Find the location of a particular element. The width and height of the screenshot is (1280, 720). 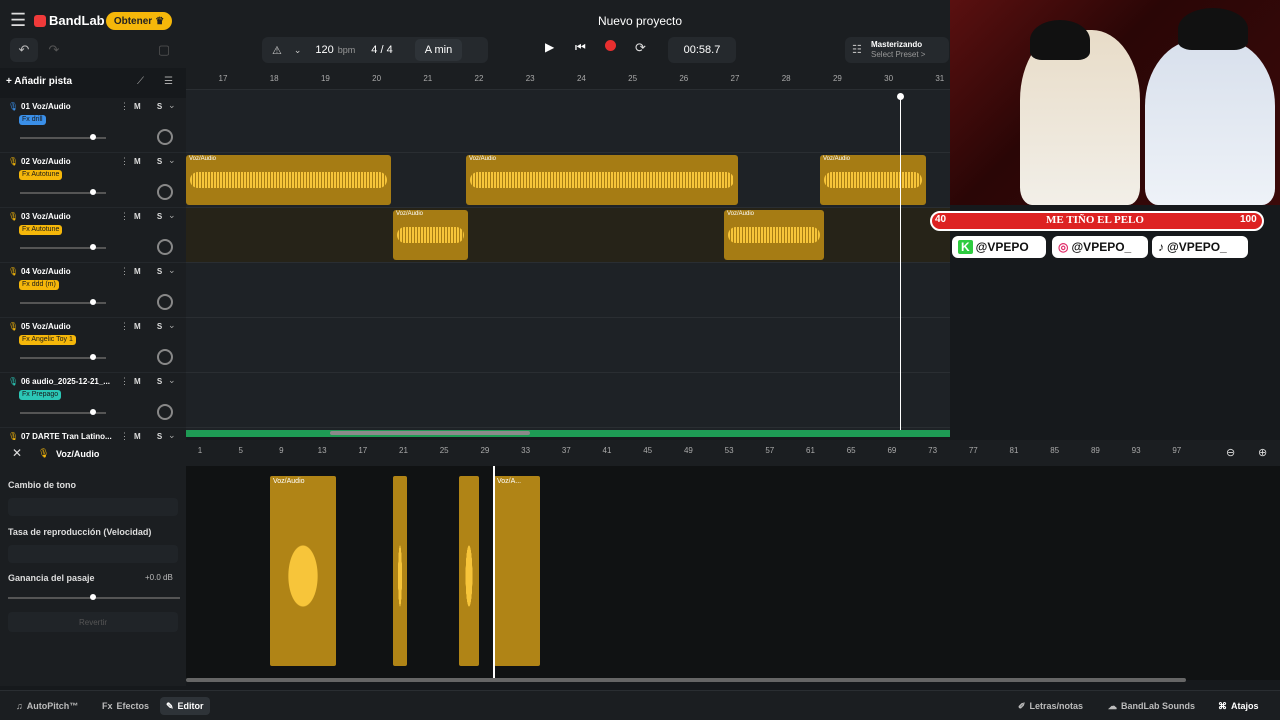

loop-icon: ⟳ is located at coordinates (640, 48).